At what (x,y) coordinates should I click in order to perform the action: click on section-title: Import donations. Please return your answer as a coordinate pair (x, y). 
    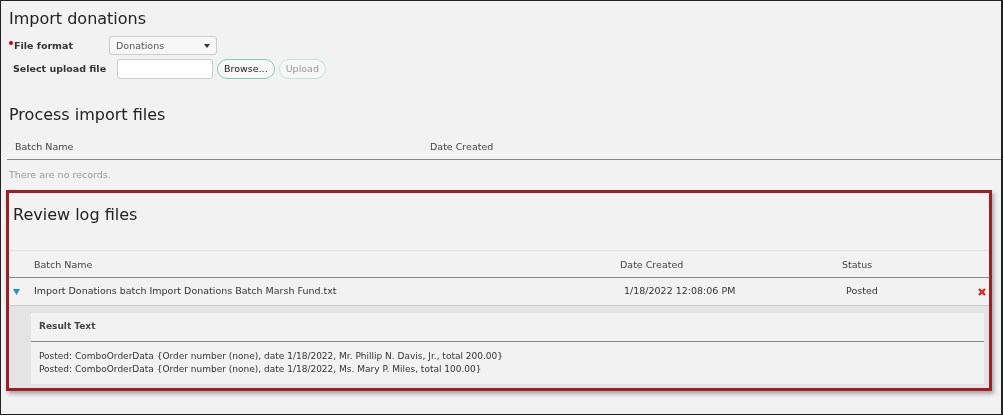
    Looking at the image, I should click on (78, 19).